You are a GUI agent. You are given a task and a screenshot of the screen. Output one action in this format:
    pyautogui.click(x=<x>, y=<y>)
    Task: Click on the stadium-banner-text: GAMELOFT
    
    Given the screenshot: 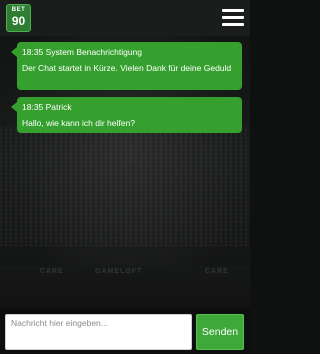 What is the action you would take?
    pyautogui.click(x=119, y=271)
    